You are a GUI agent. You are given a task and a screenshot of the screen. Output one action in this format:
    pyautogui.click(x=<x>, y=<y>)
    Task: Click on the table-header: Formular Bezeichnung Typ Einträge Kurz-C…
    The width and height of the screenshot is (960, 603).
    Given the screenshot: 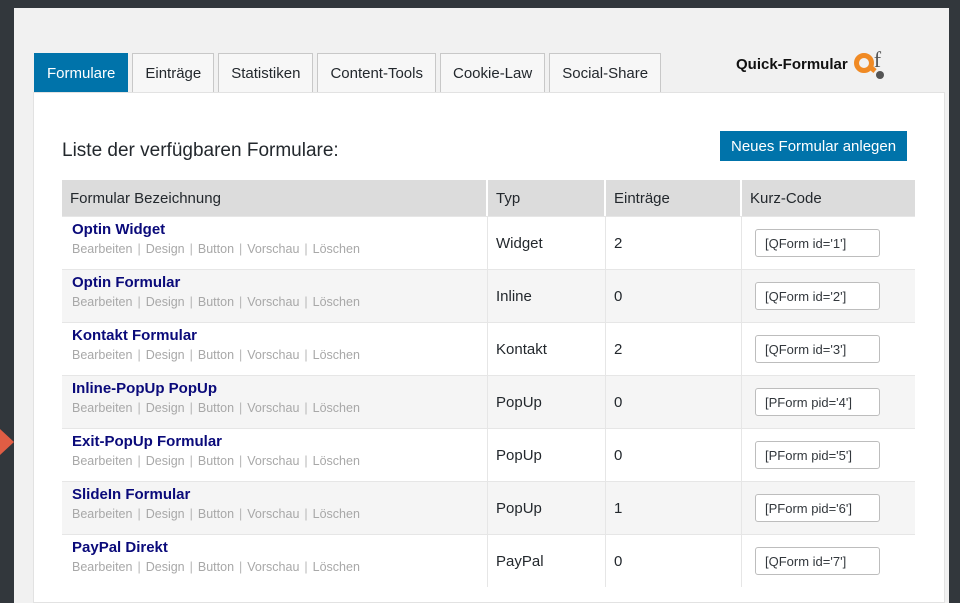 What is the action you would take?
    pyautogui.click(x=488, y=198)
    